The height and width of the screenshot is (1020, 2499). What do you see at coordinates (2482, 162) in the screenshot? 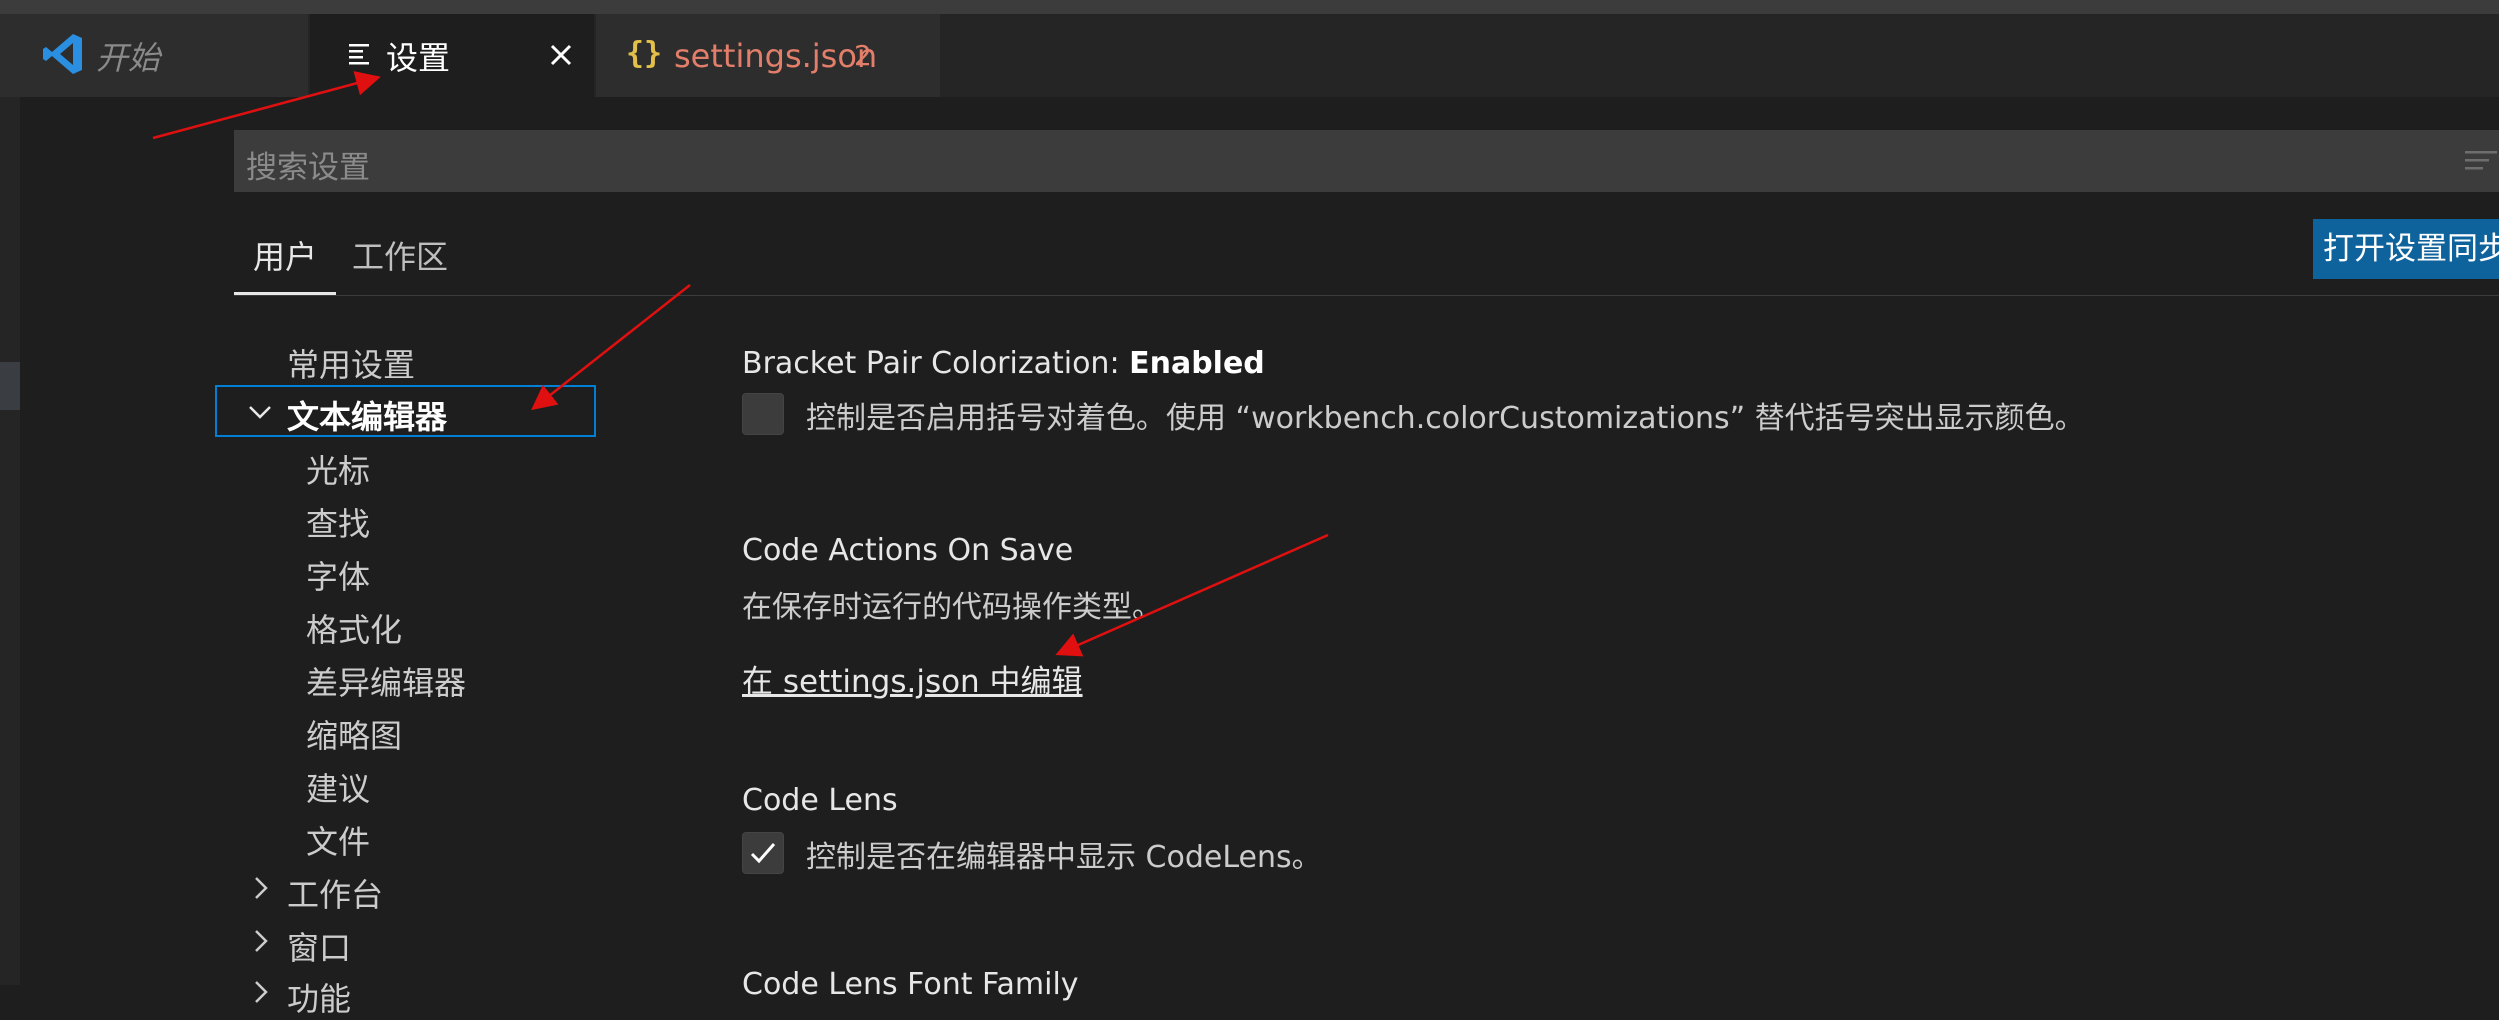
I see `filter-icon` at bounding box center [2482, 162].